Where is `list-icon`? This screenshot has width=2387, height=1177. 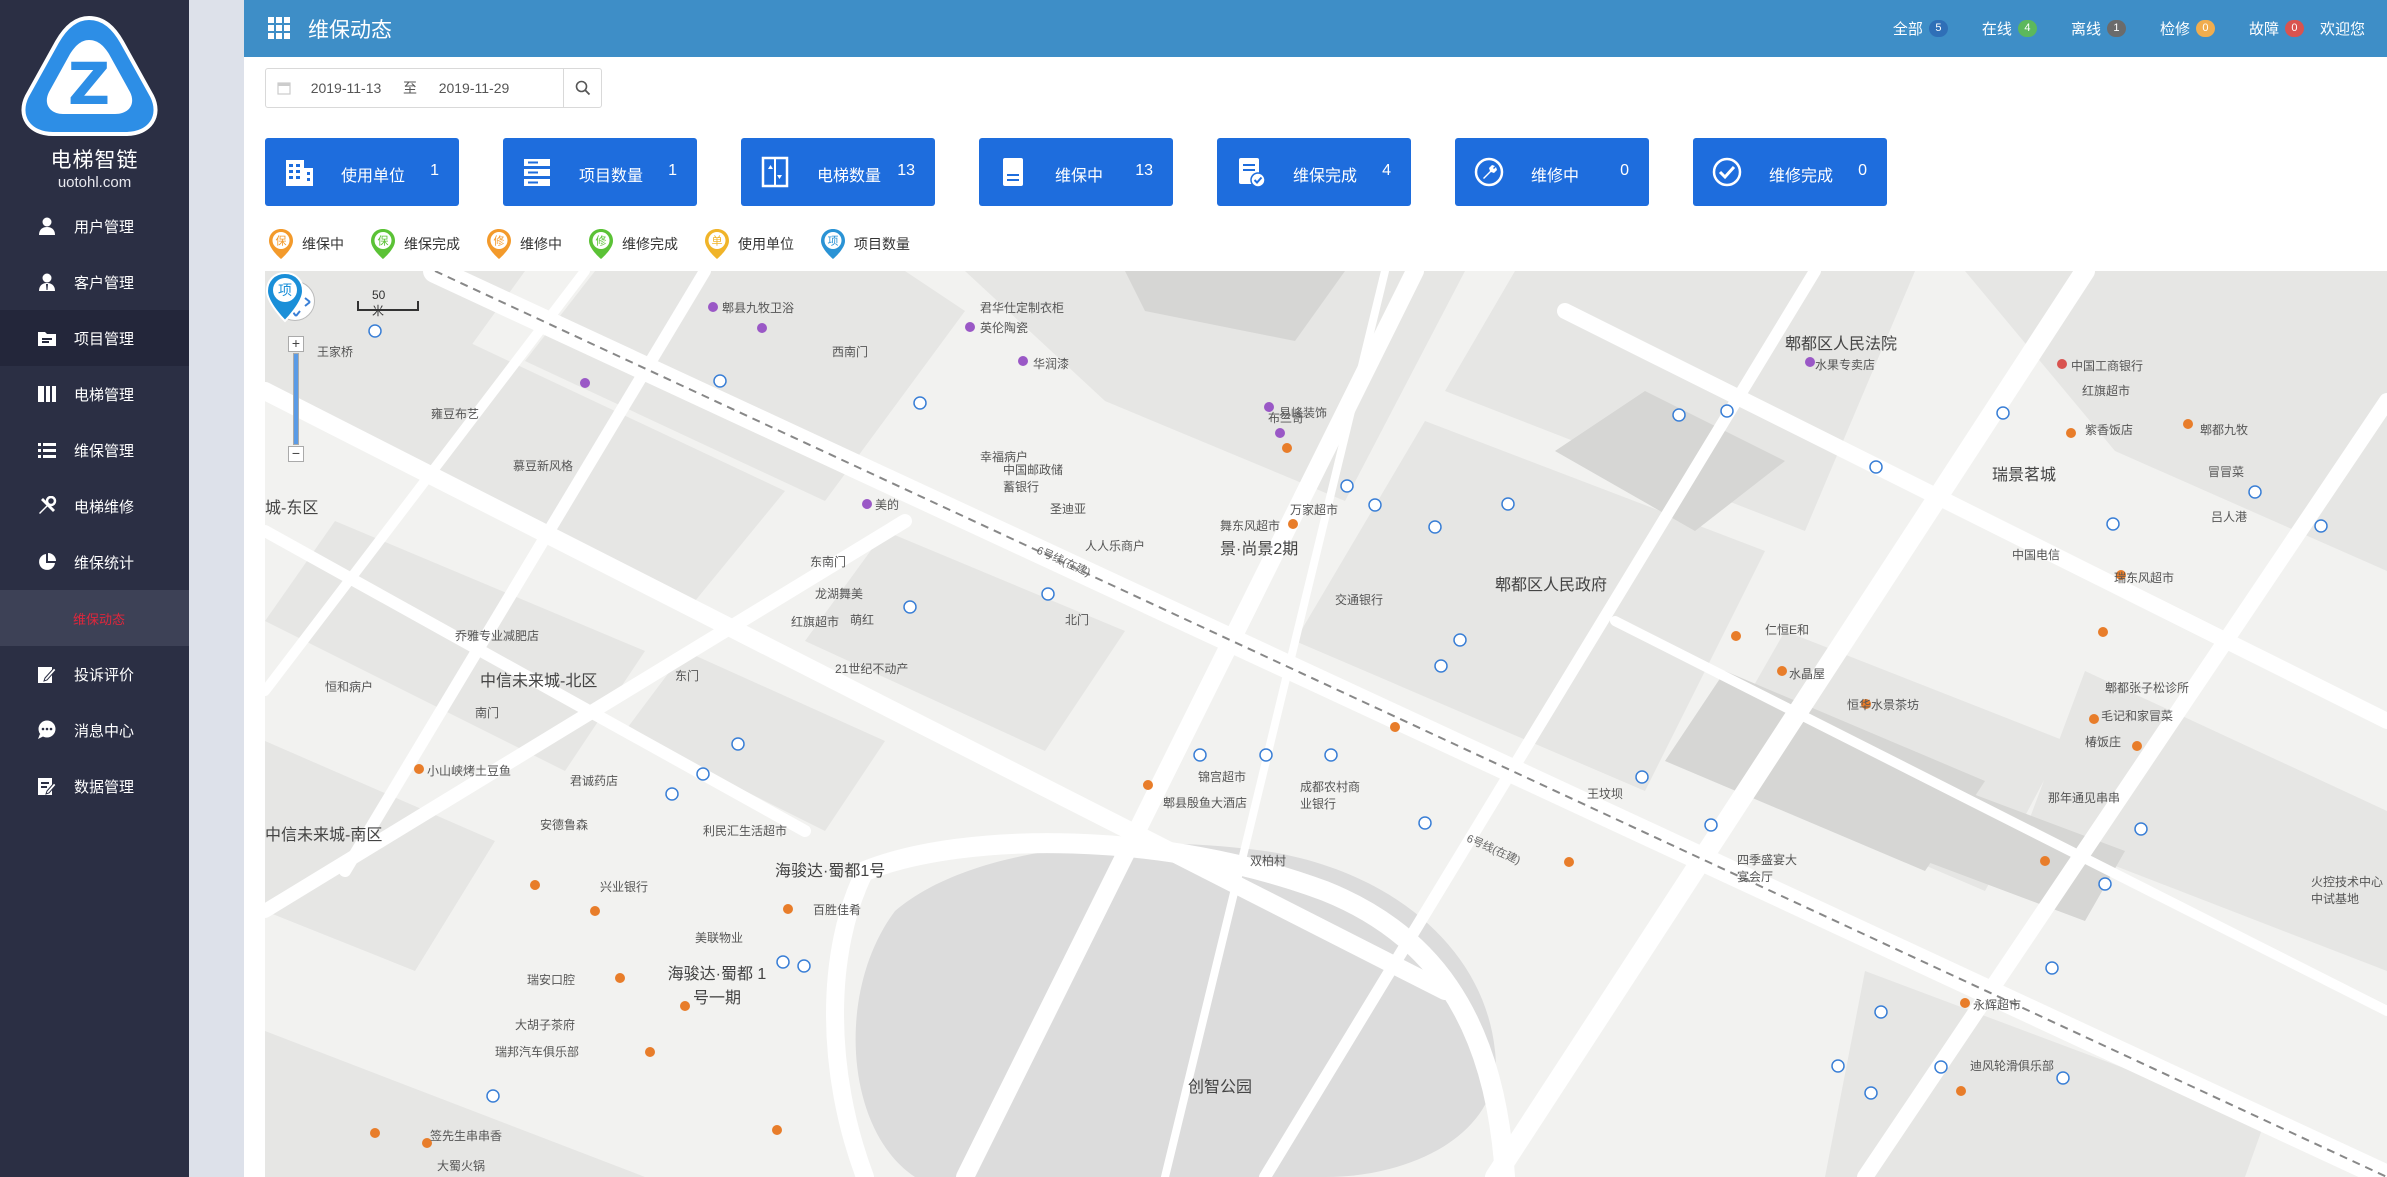
list-icon is located at coordinates (47, 450).